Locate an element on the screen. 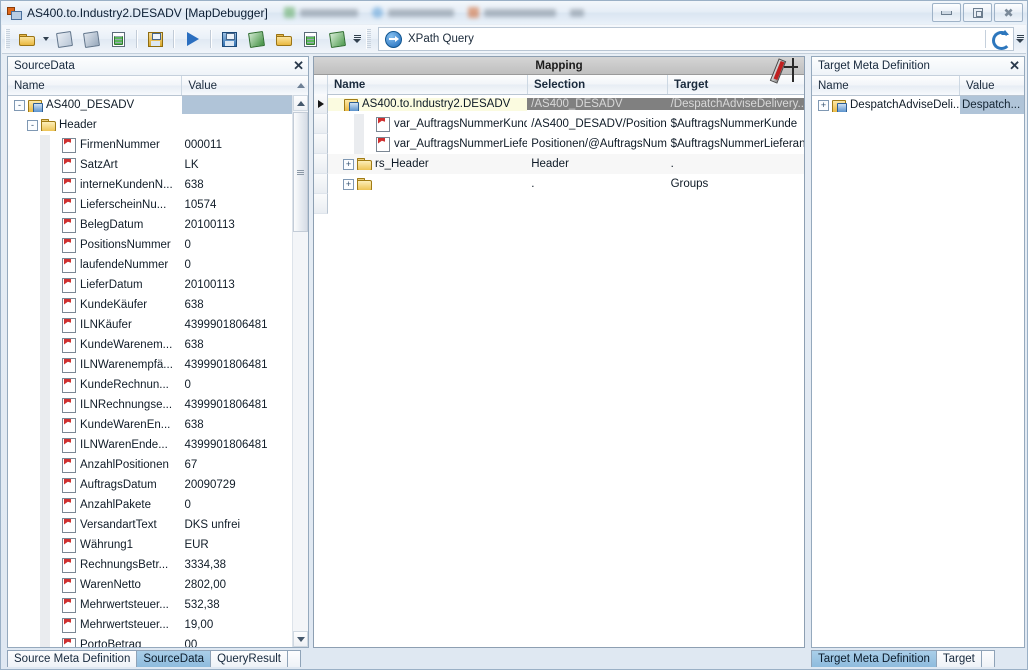 The width and height of the screenshot is (1028, 670). close-button: ✖ is located at coordinates (1008, 12).